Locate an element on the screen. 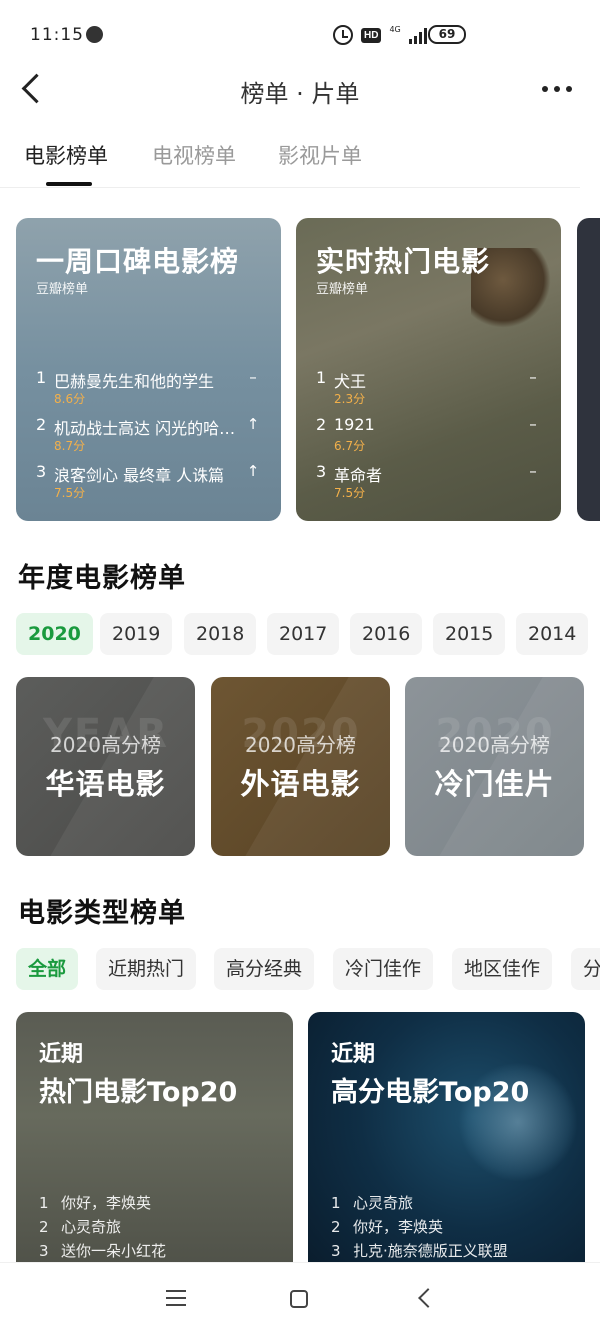 The height and width of the screenshot is (1334, 600). year-chip-2014: 2014 is located at coordinates (552, 634).